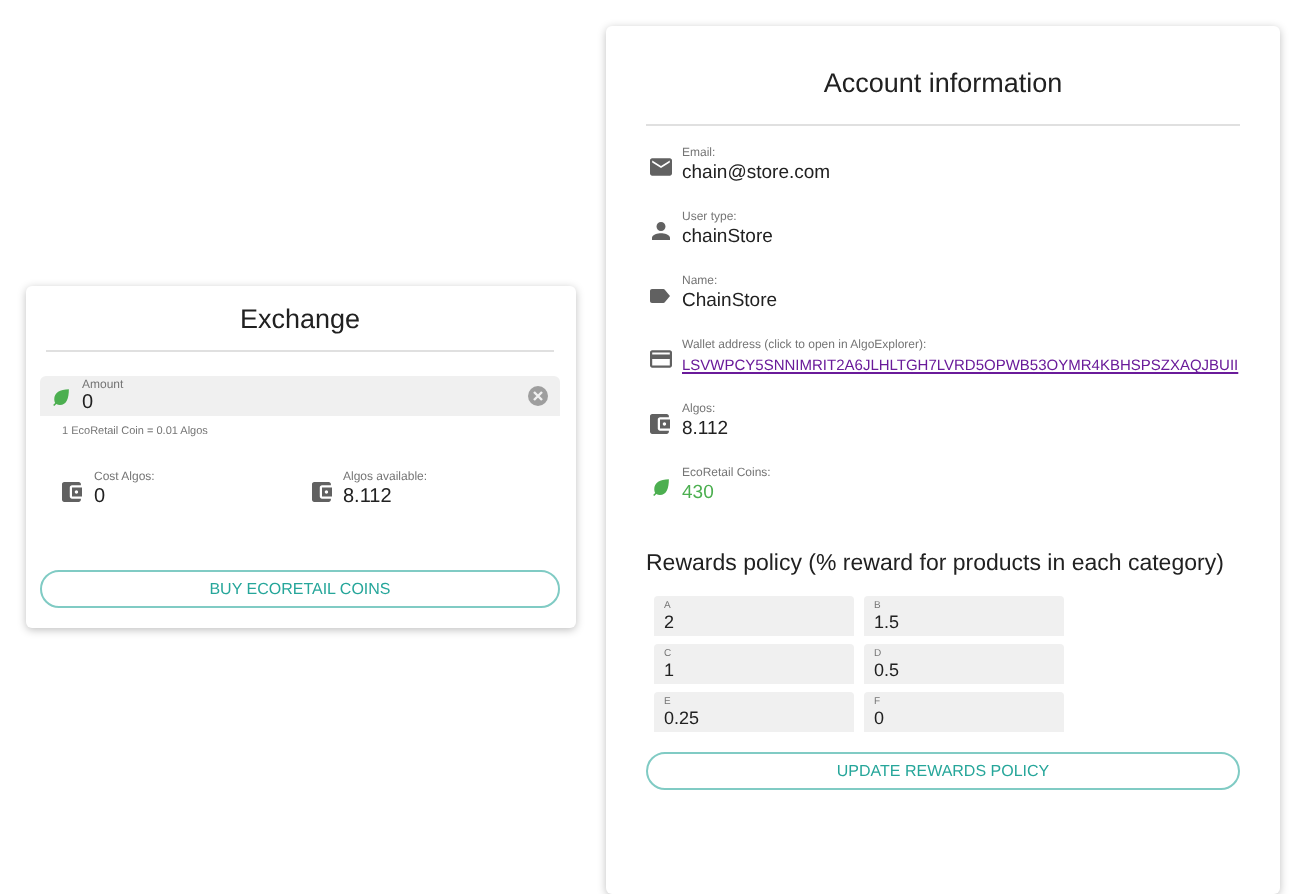  Describe the element at coordinates (538, 396) in the screenshot. I see `clear-icon` at that location.